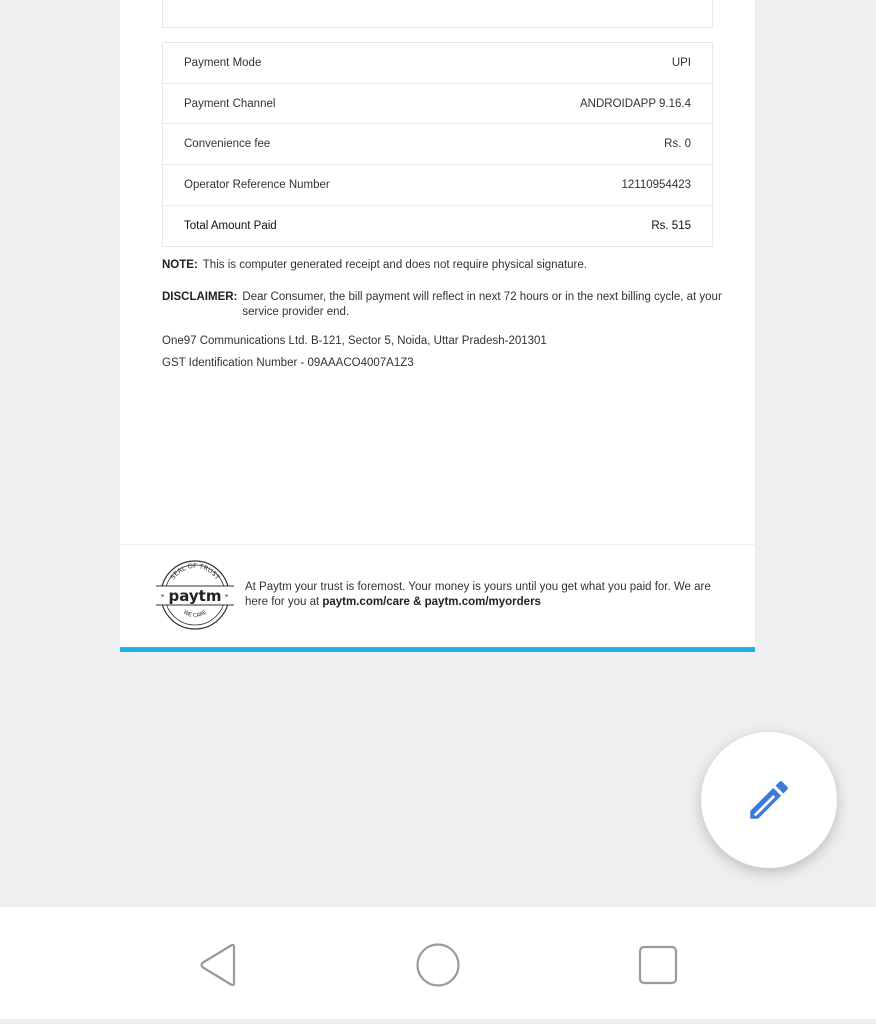 This screenshot has width=876, height=1024. I want to click on recents-icon, so click(658, 965).